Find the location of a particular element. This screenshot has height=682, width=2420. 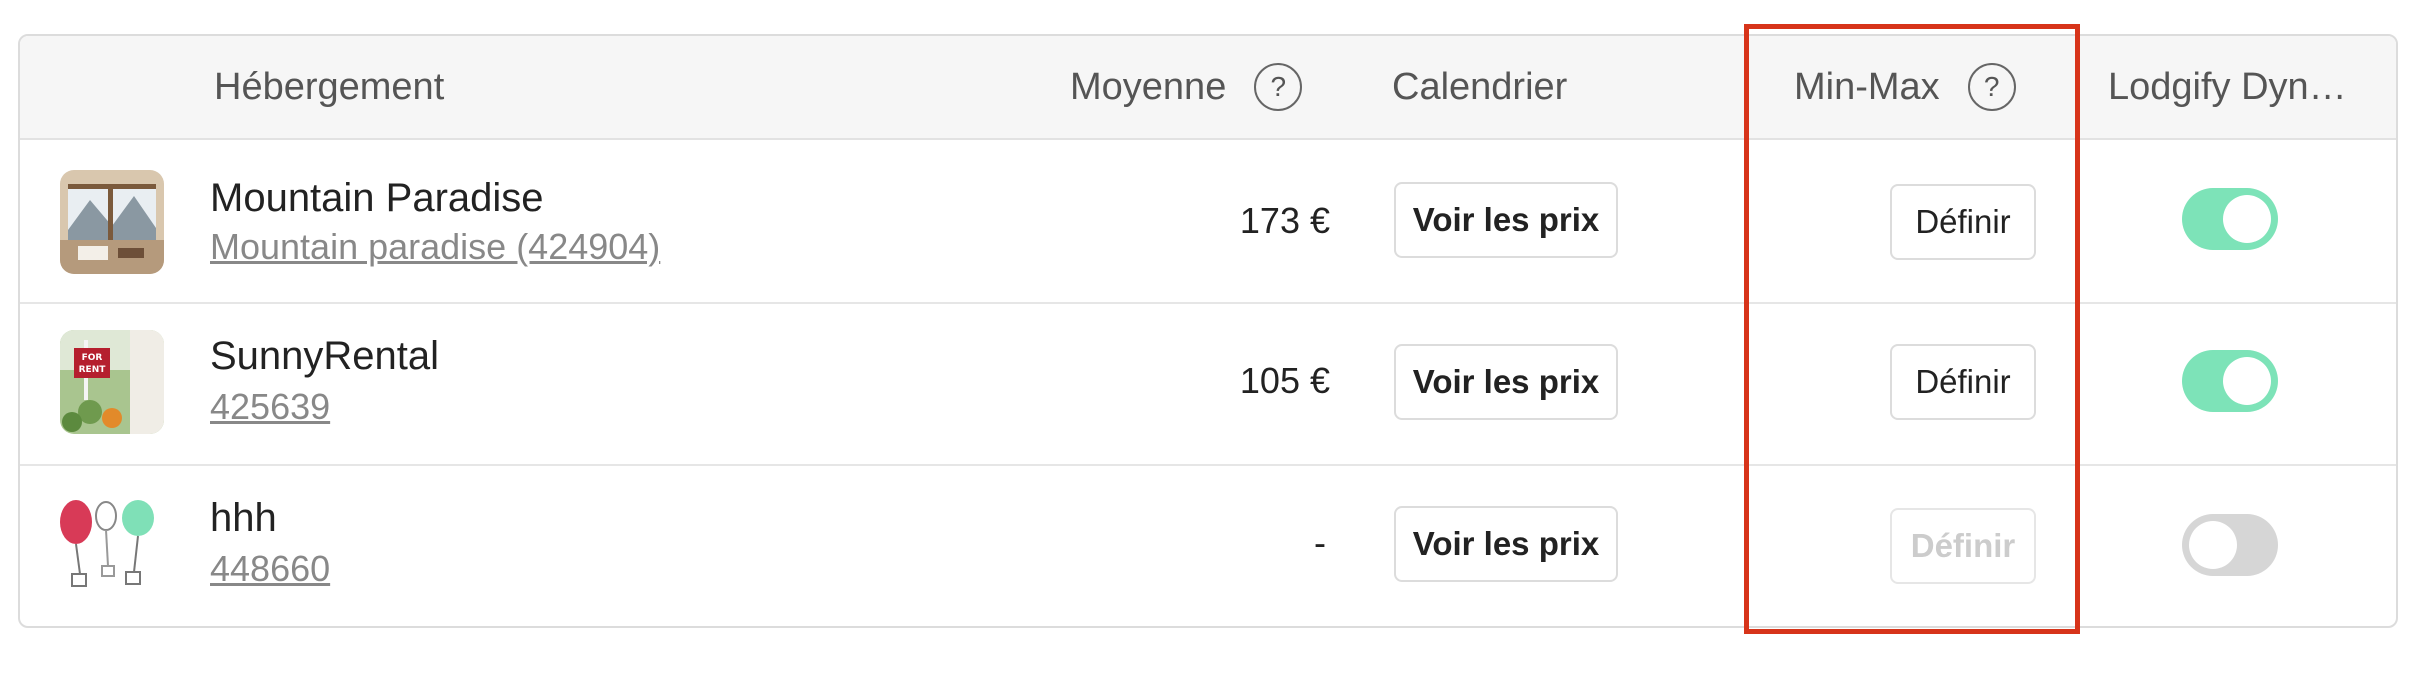

average-price: 173 € is located at coordinates (1284, 220).